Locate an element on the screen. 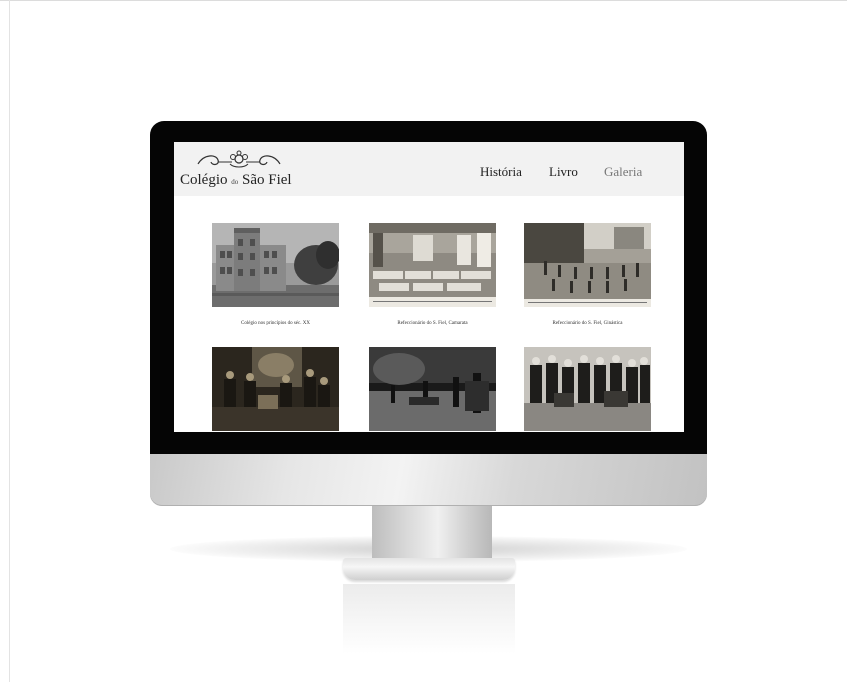 This screenshot has width=847, height=682. monitor-chin is located at coordinates (428, 480).